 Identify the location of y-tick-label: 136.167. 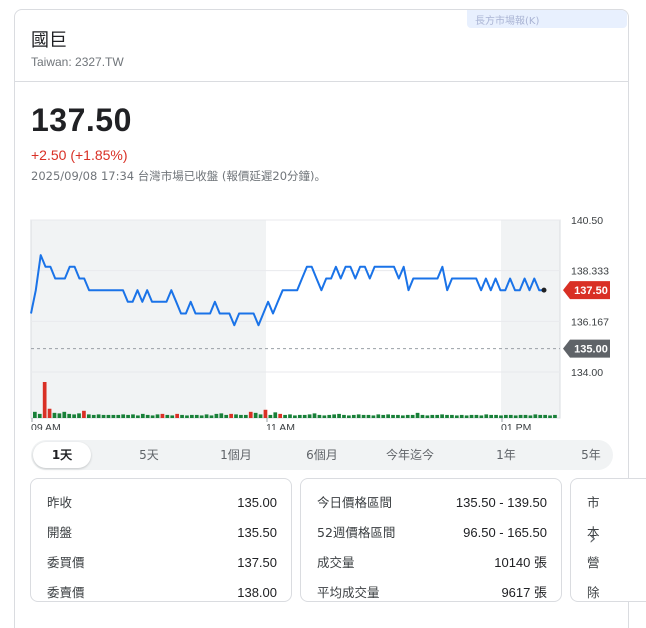
(590, 322).